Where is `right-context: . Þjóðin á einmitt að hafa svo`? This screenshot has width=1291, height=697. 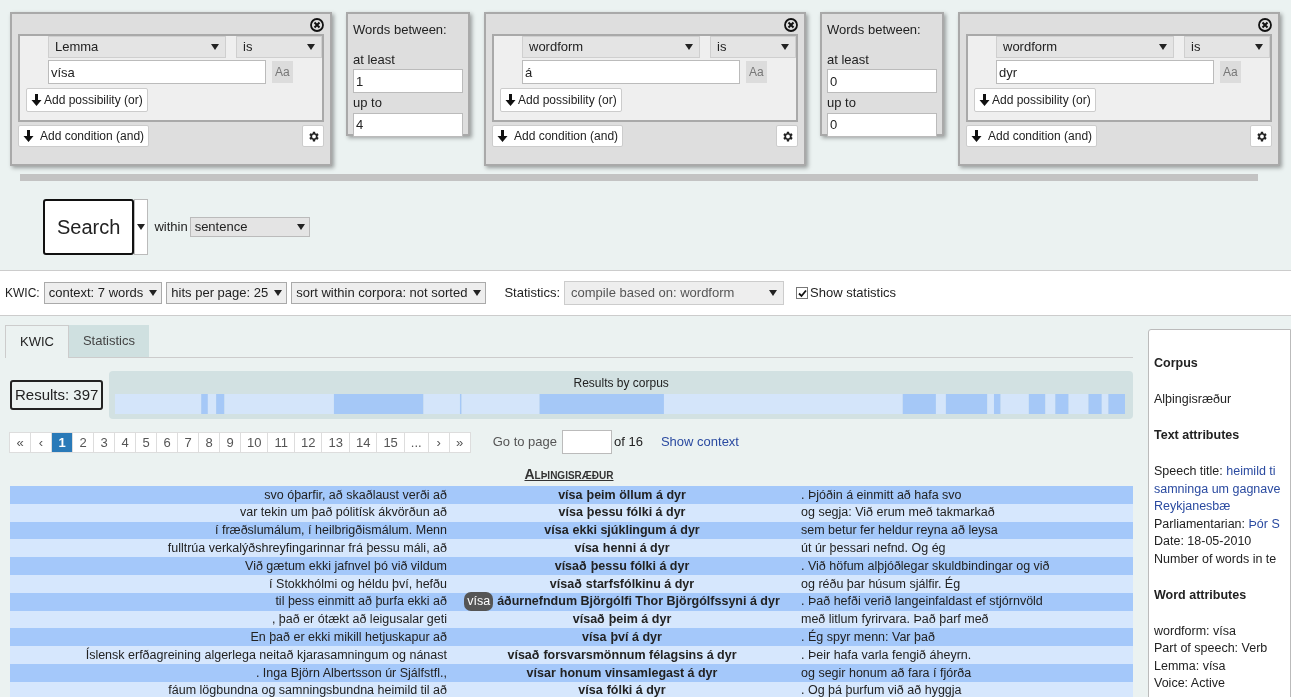
right-context: . Þjóðin á einmitt að hafa svo is located at coordinates (881, 495).